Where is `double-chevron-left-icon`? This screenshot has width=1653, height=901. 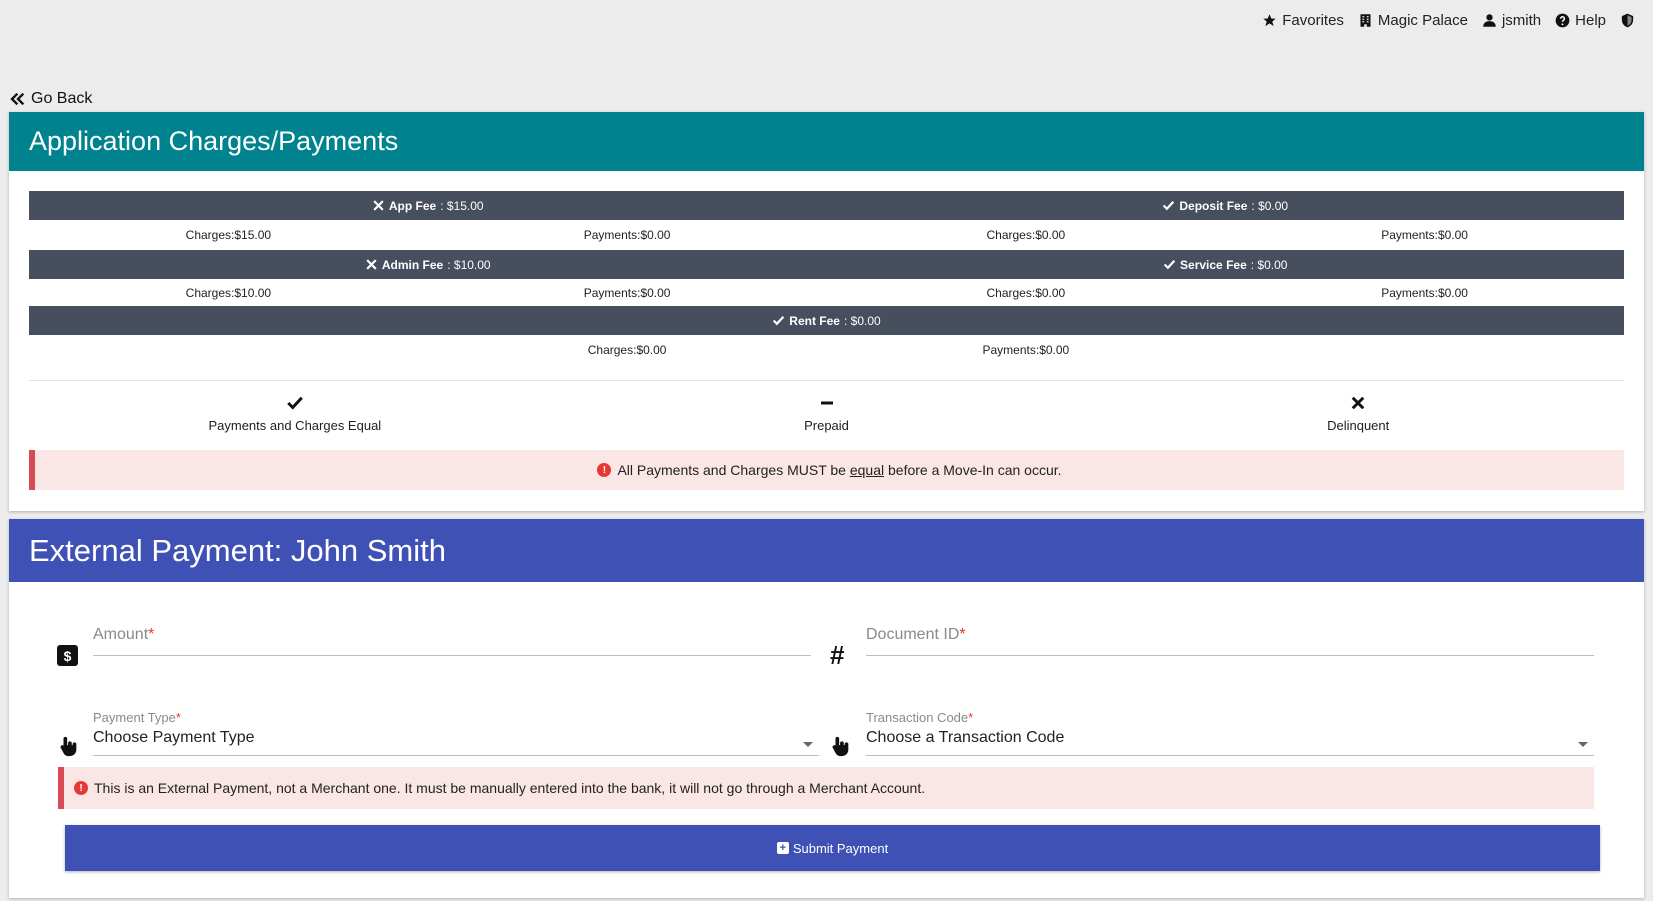
double-chevron-left-icon is located at coordinates (17, 99).